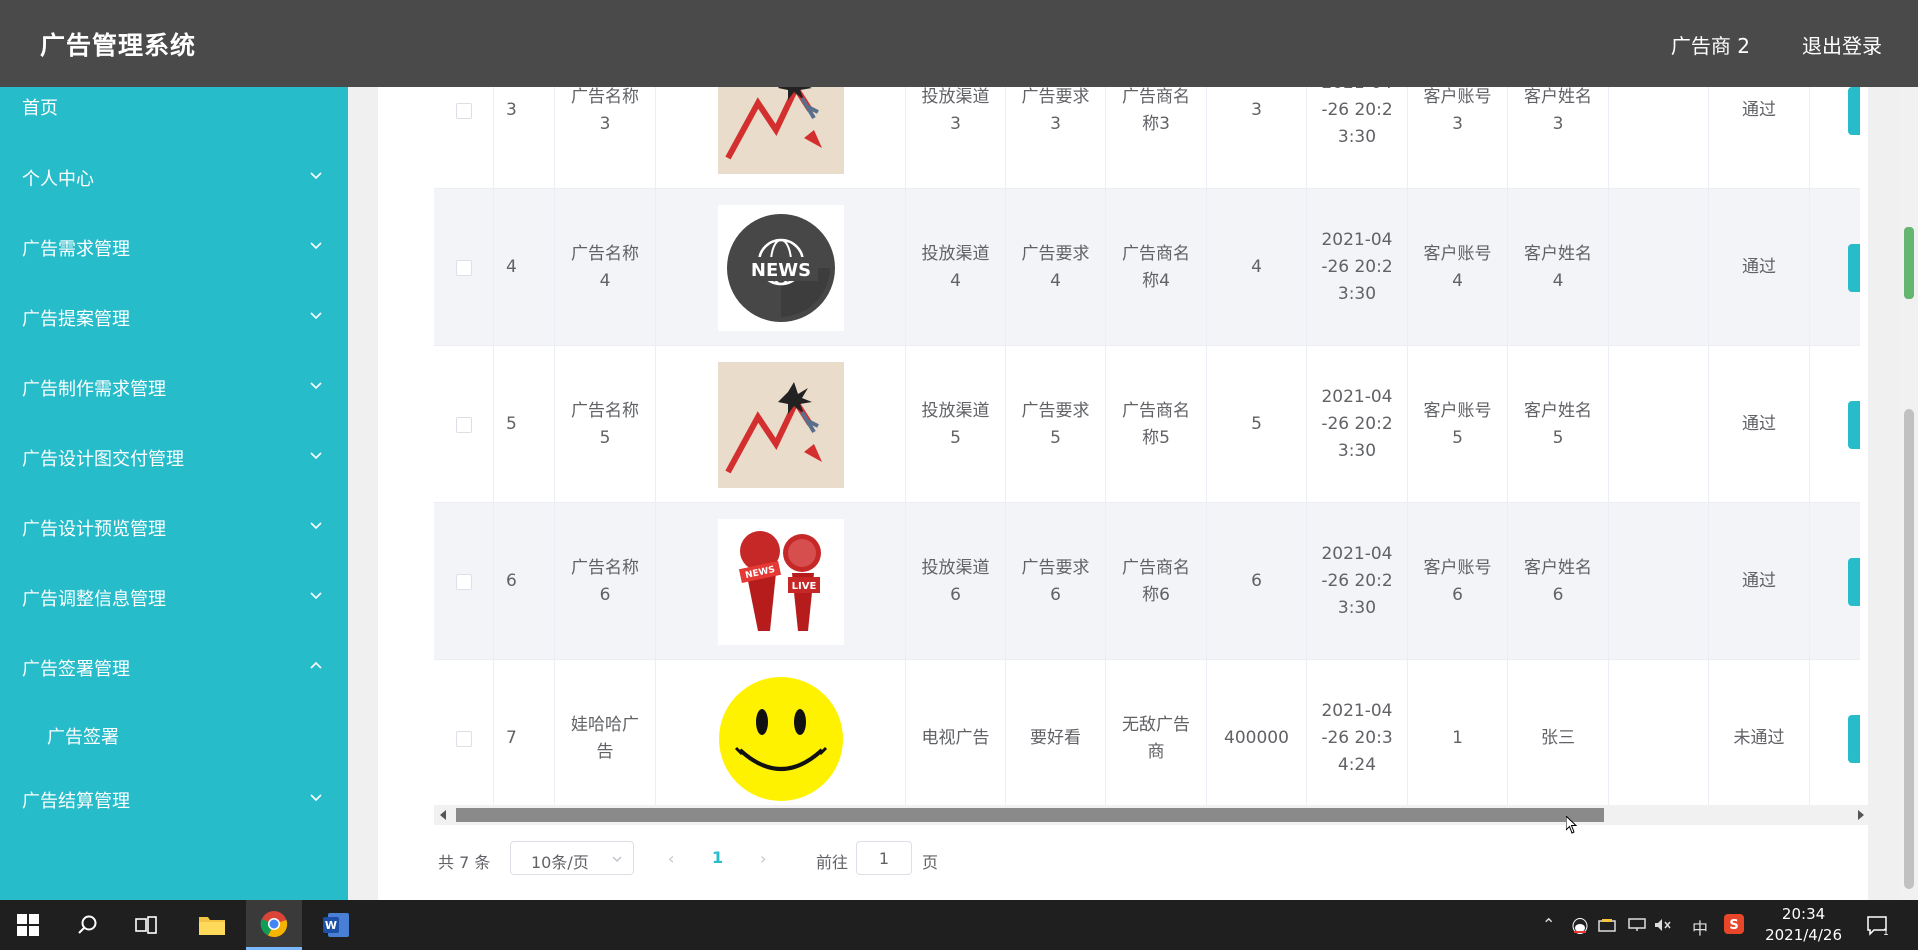 The image size is (1918, 950). Describe the element at coordinates (1156, 581) in the screenshot. I see `cell-text: 广告商名 称6` at that location.